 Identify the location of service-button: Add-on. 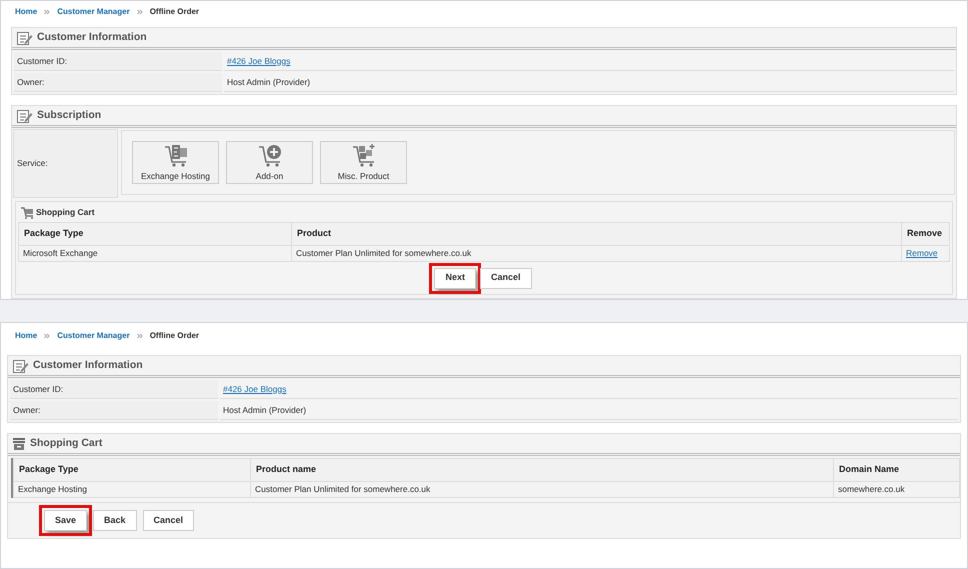
(269, 162).